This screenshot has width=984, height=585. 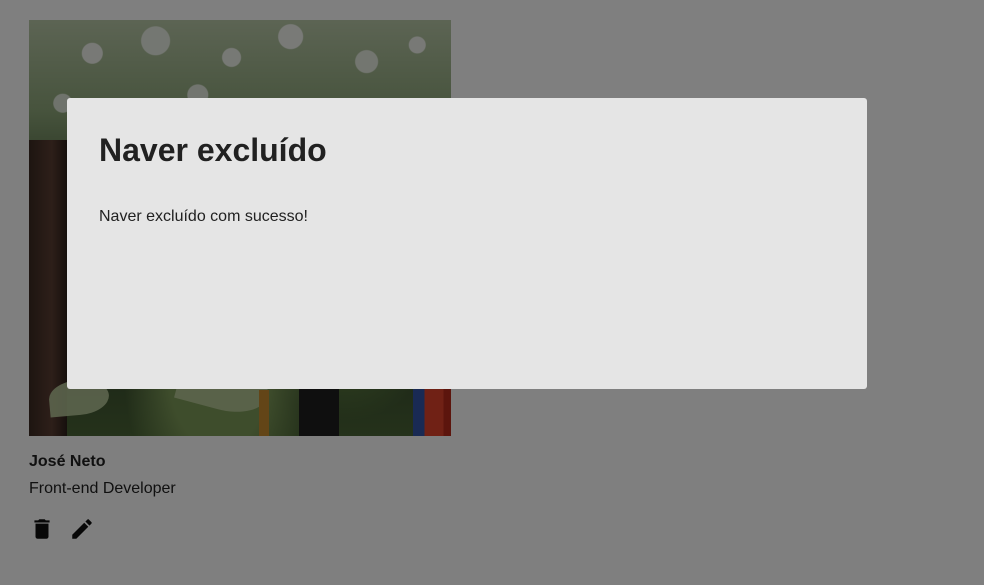 What do you see at coordinates (213, 150) in the screenshot?
I see `modal-title: Naver excluído` at bounding box center [213, 150].